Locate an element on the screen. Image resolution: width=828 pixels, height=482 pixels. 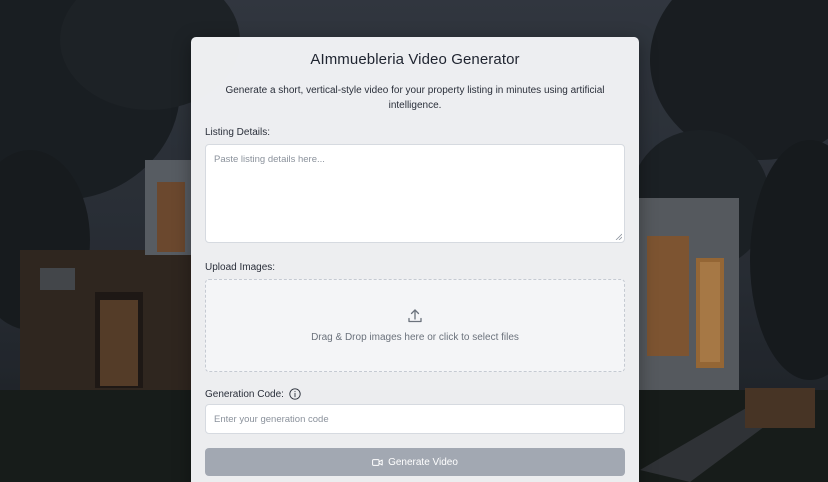
upload-icon is located at coordinates (415, 316).